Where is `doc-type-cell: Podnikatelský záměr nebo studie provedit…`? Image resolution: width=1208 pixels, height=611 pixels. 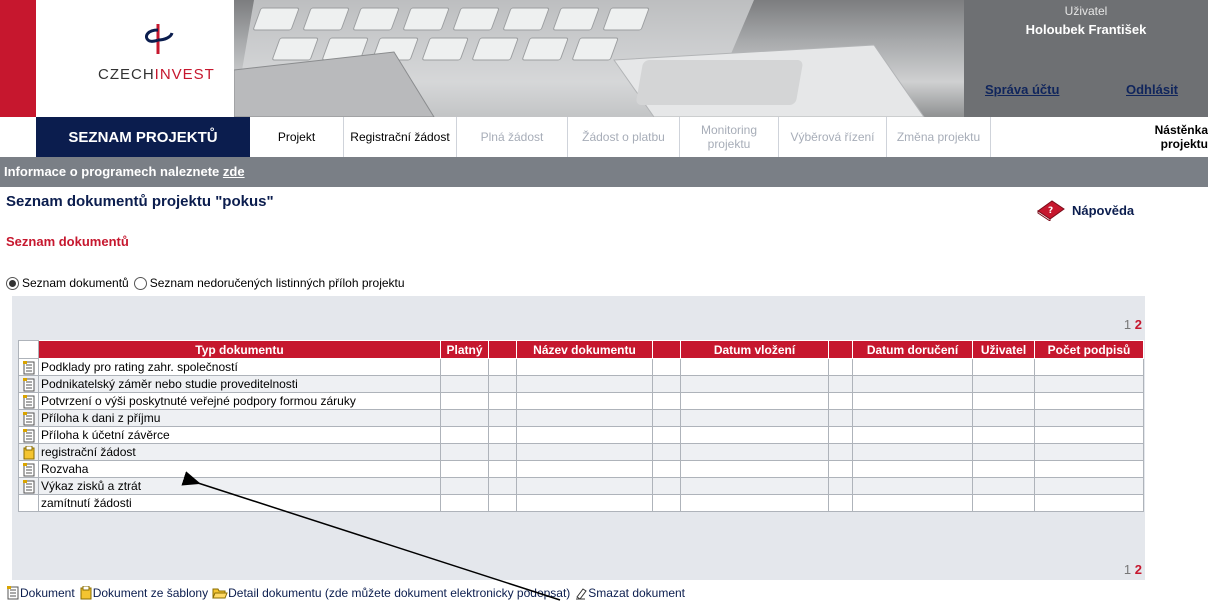 doc-type-cell: Podnikatelský záměr nebo studie provedit… is located at coordinates (239, 384).